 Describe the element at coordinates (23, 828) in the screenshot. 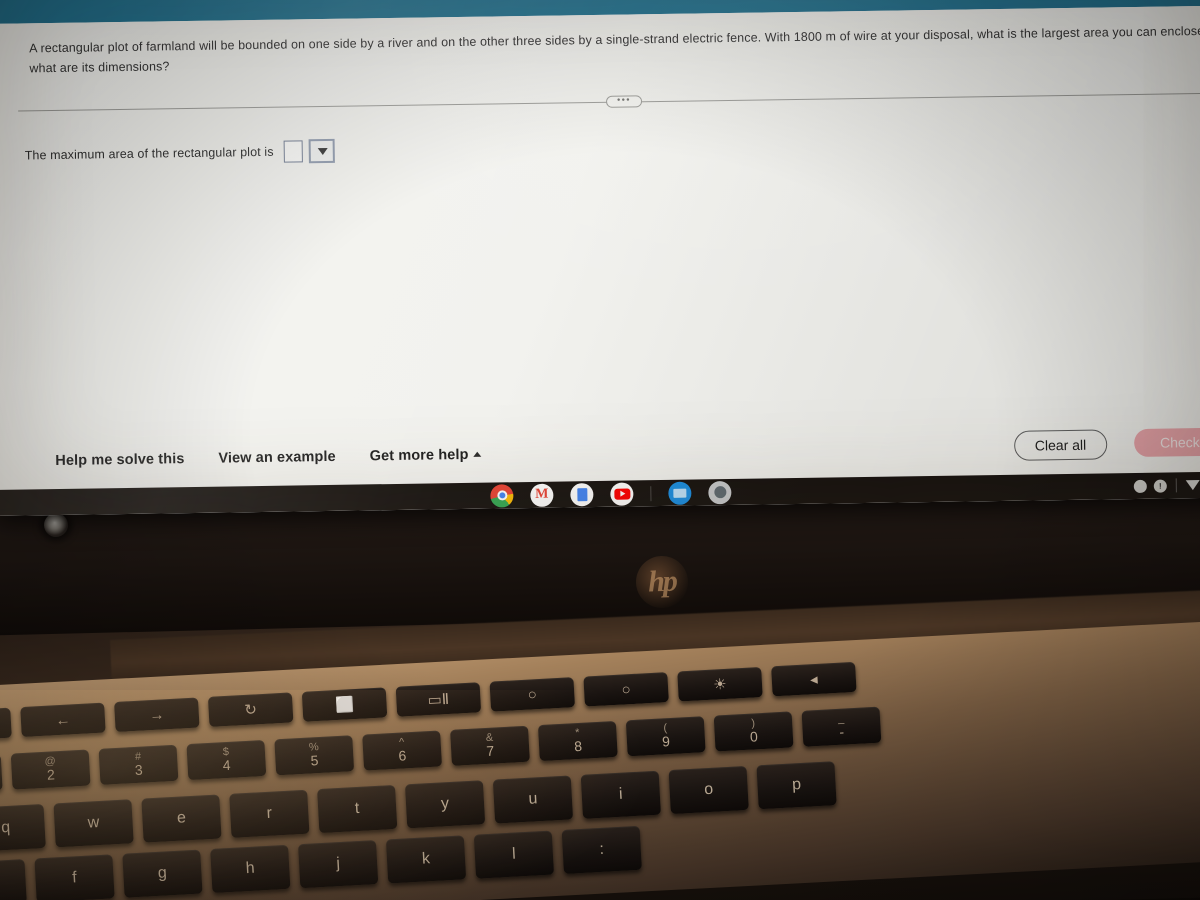

I see `key-q: q` at that location.